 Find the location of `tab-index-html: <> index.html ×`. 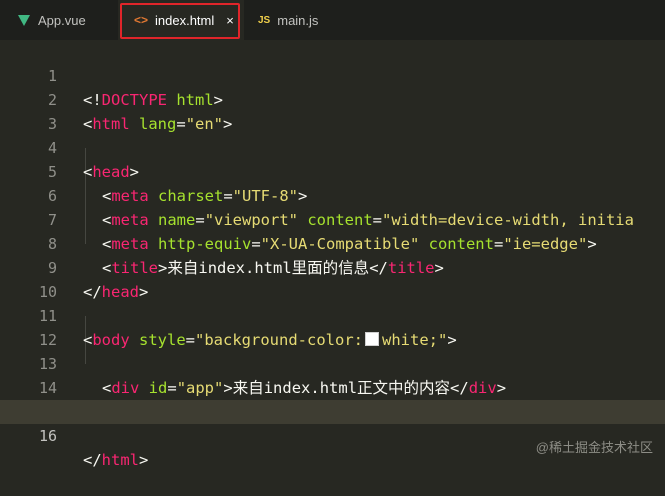

tab-index-html: <> index.html × is located at coordinates (181, 20).